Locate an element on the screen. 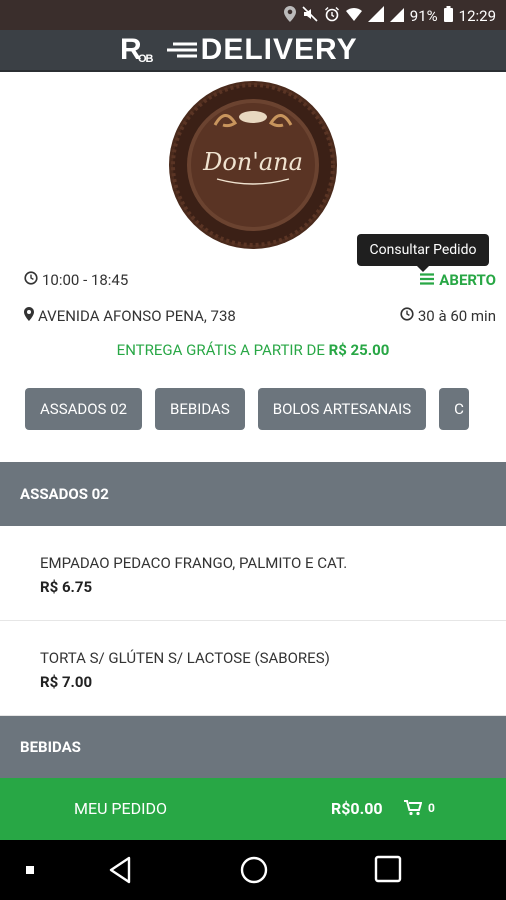  brand-rob: R OB is located at coordinates (136, 49).